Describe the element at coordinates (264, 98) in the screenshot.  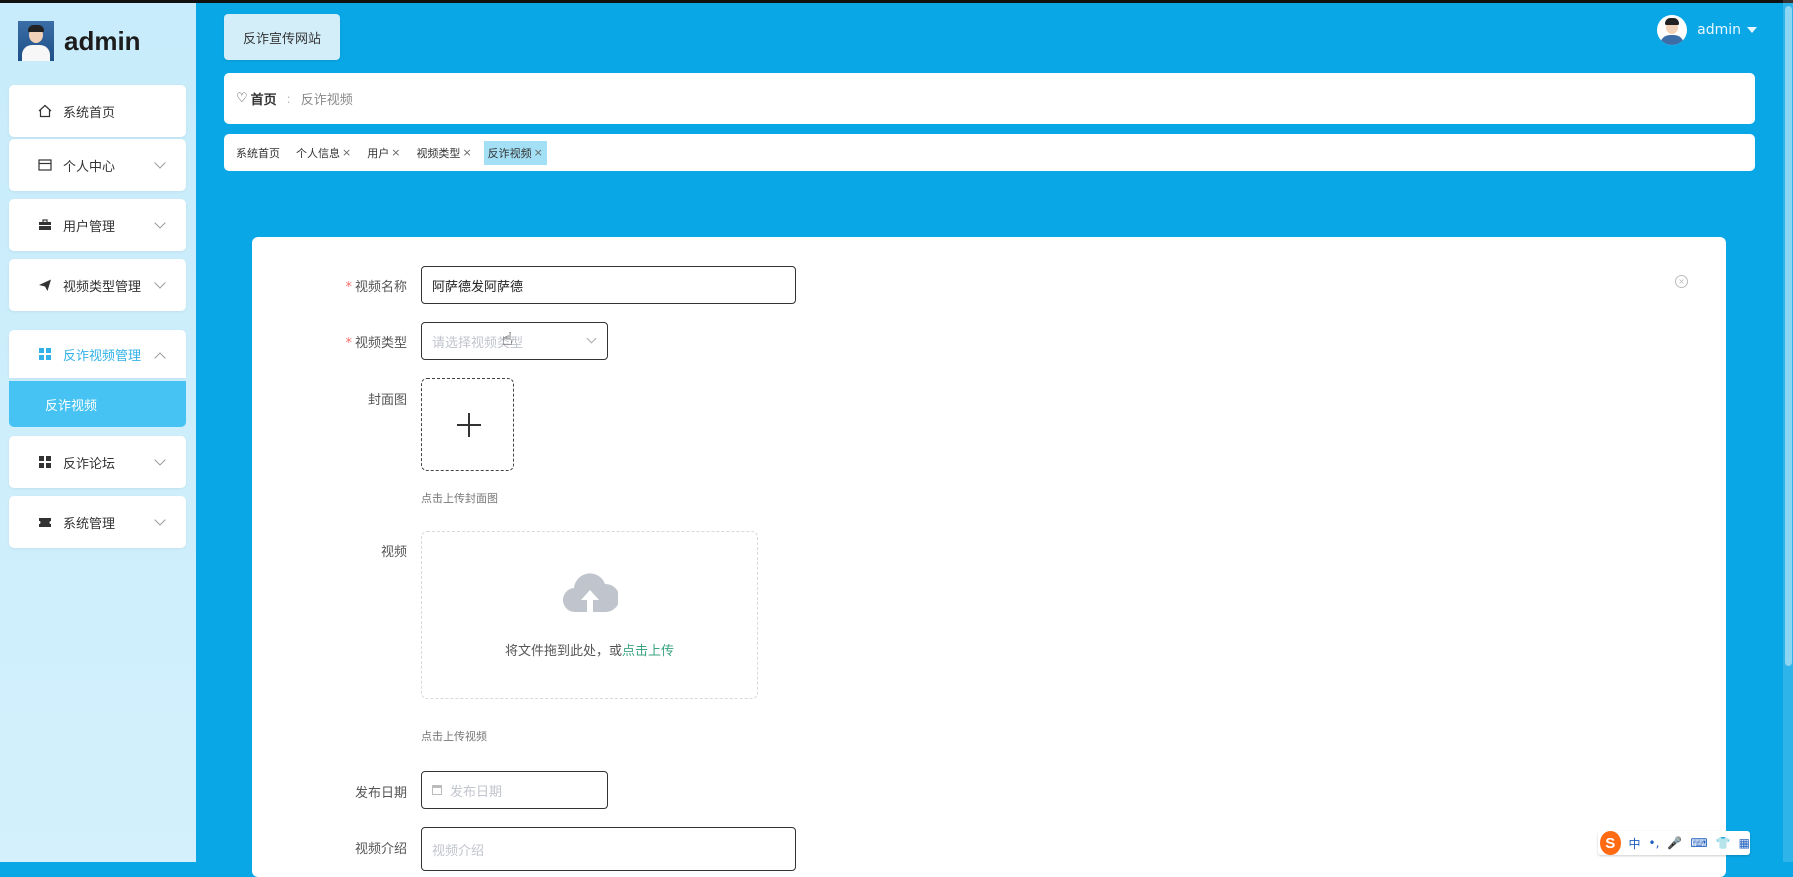
I see `breadcrumb-home: 首页` at that location.